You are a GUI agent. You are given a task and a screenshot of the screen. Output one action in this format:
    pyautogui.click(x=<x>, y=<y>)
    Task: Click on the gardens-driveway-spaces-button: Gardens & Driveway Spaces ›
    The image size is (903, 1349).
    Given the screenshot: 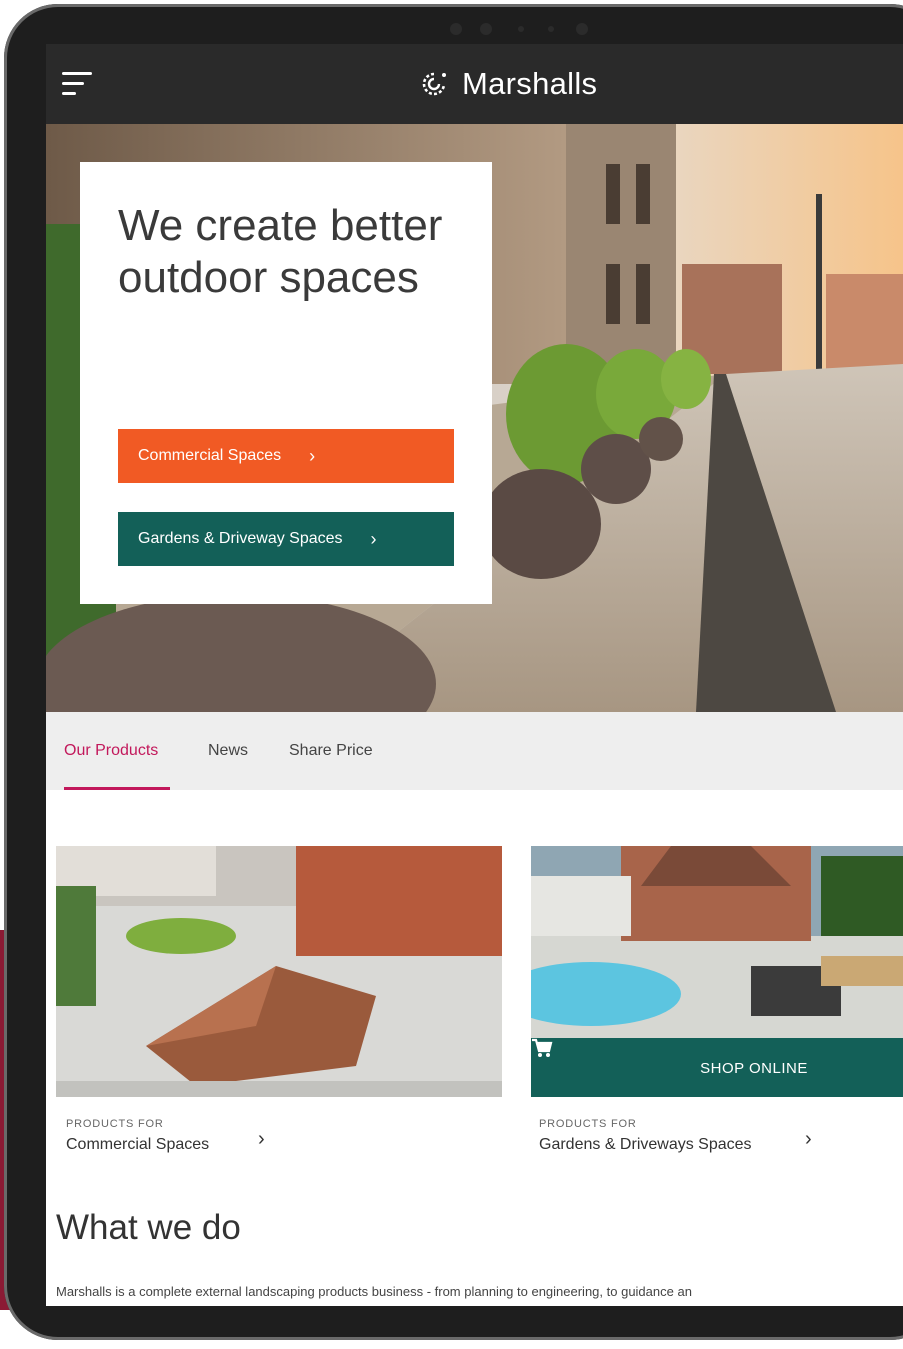 What is the action you would take?
    pyautogui.click(x=286, y=539)
    